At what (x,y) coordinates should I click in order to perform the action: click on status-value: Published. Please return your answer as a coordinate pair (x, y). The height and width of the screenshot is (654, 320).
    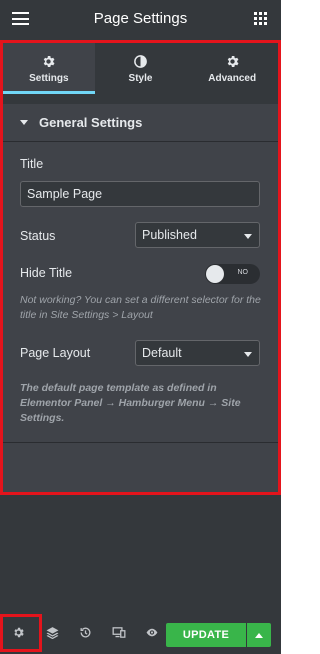
    Looking at the image, I should click on (169, 235).